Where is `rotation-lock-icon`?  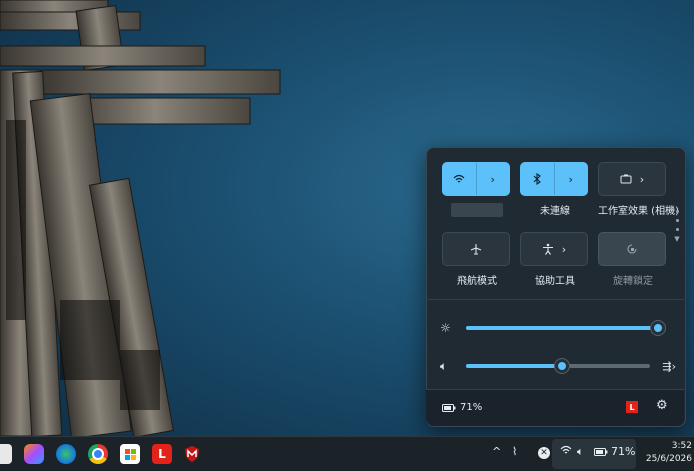 rotation-lock-icon is located at coordinates (632, 249).